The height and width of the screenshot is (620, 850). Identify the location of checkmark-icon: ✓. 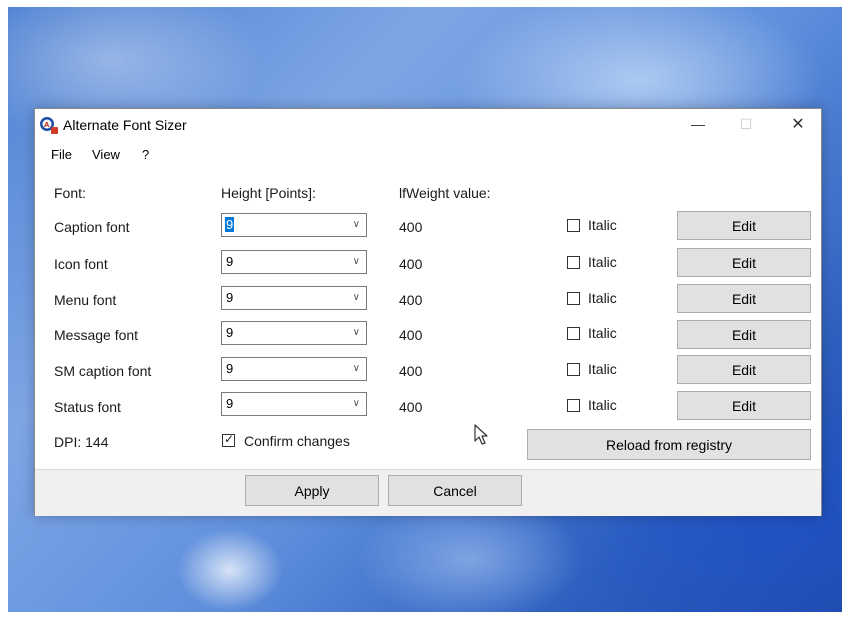
(229, 439).